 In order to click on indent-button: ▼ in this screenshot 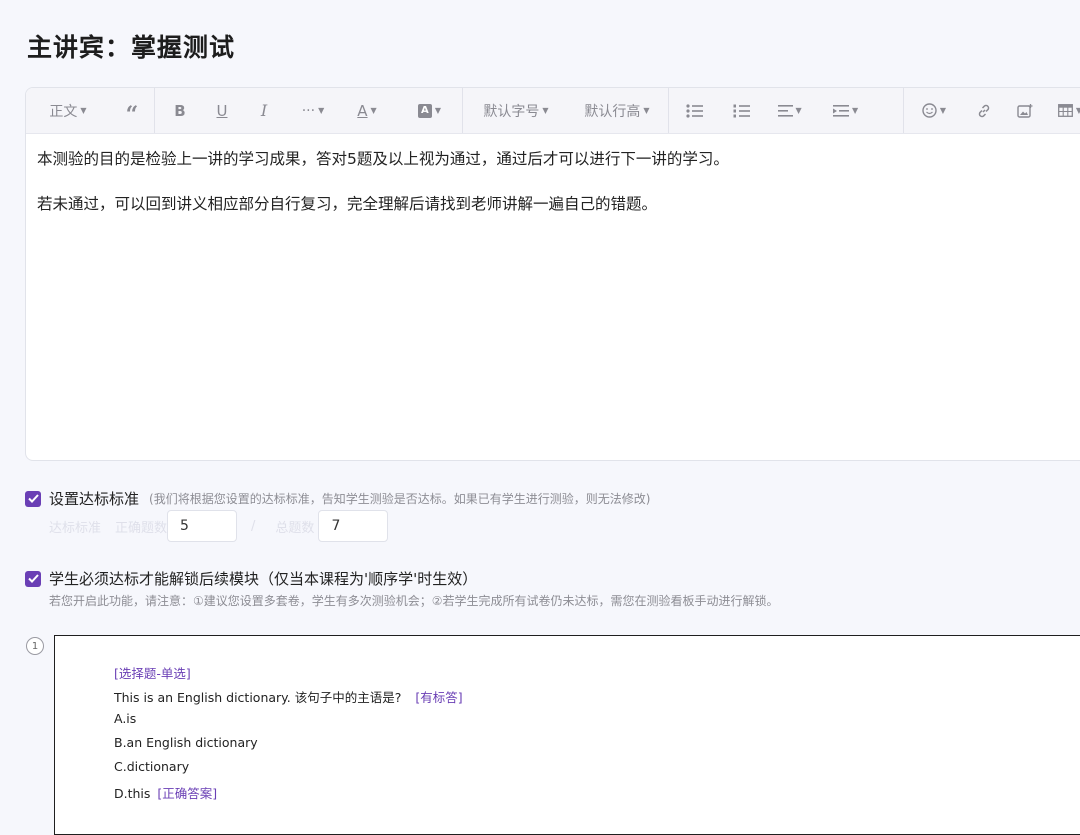, I will do `click(846, 110)`.